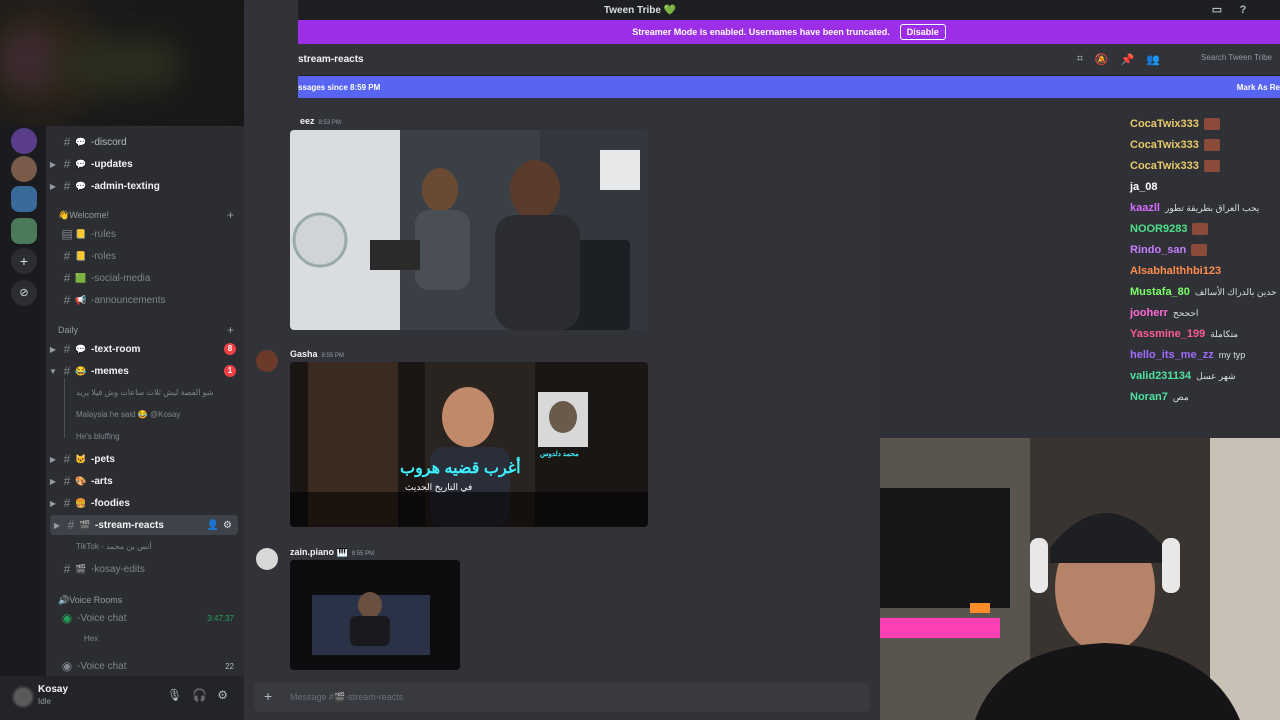 This screenshot has height=720, width=1280. What do you see at coordinates (1203, 292) in the screenshot?
I see `stream-chat-message: Mustafa_80 حدين بالدراك الأسالف` at bounding box center [1203, 292].